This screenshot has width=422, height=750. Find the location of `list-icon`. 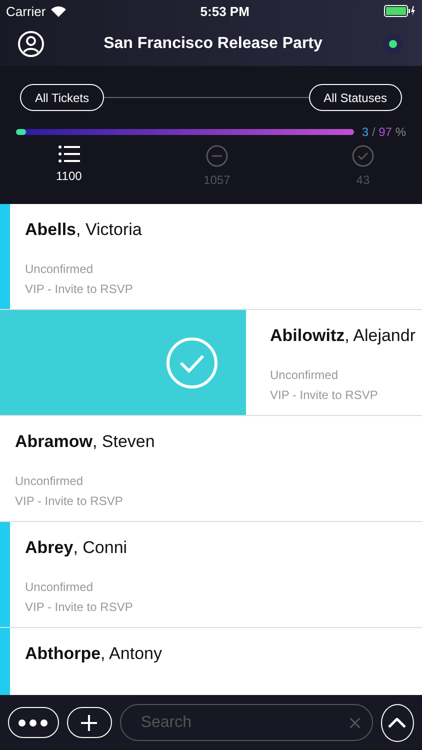

list-icon is located at coordinates (69, 154).